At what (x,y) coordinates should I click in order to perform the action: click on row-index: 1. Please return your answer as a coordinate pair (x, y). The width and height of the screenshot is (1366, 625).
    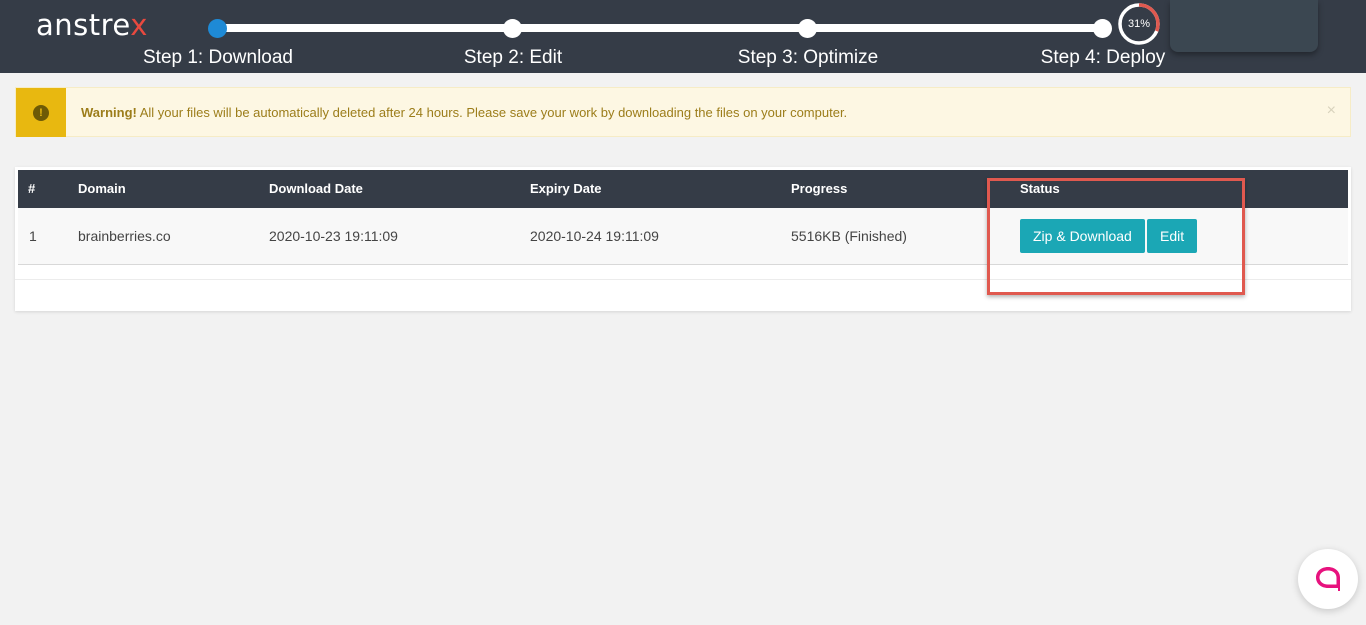
    Looking at the image, I should click on (33, 236).